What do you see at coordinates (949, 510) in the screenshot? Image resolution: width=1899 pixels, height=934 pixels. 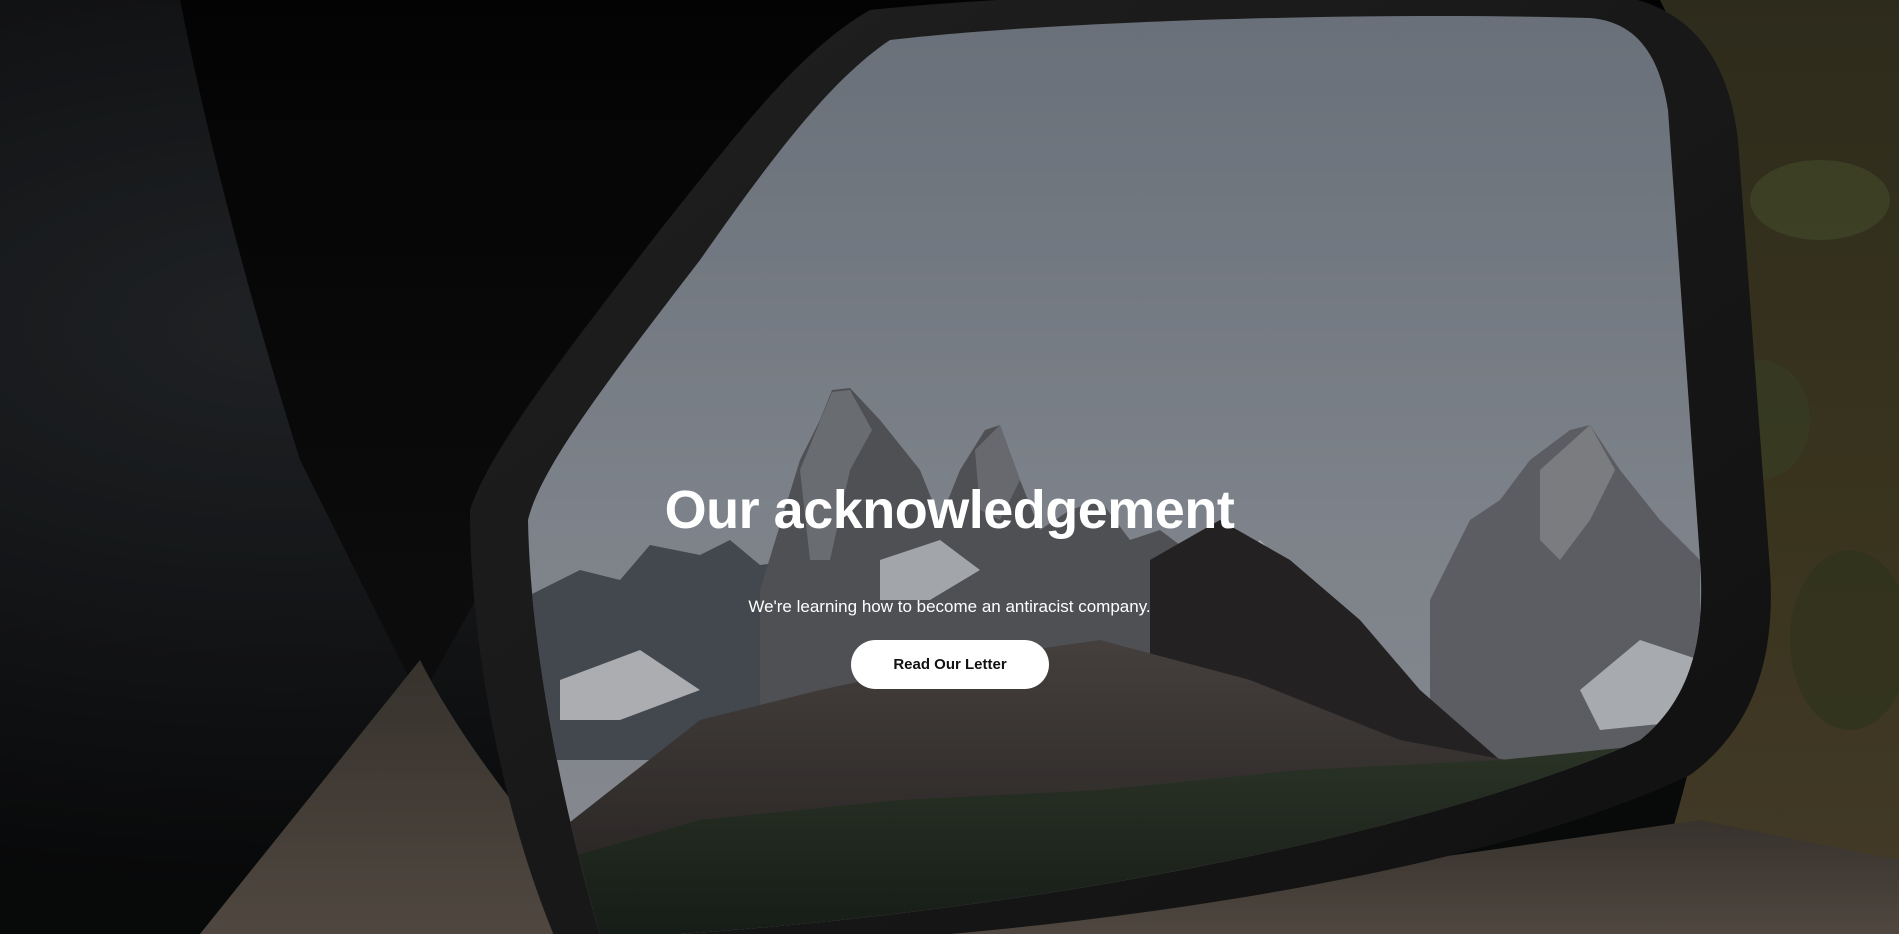 I see `hero-title: Our acknowledgement` at bounding box center [949, 510].